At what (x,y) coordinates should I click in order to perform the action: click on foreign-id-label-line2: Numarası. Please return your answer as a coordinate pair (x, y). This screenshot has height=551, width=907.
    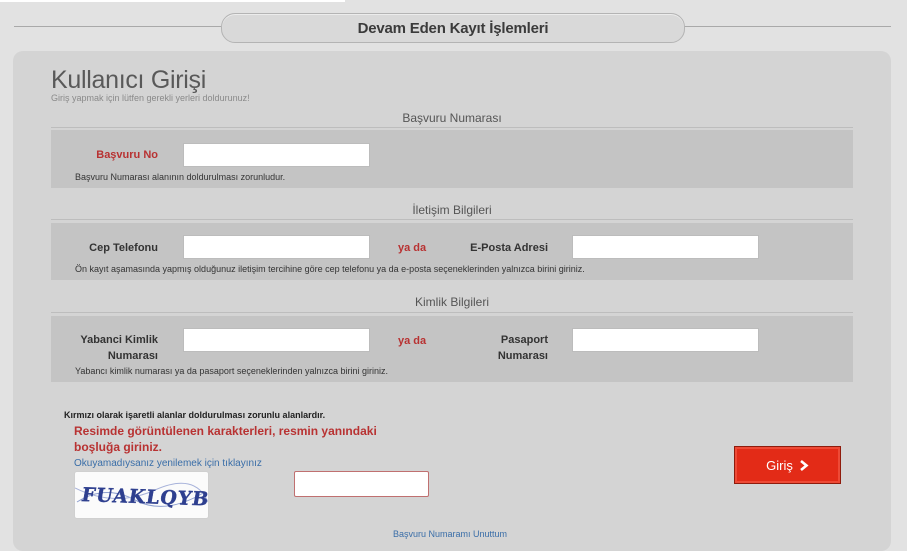
    Looking at the image, I should click on (132, 356).